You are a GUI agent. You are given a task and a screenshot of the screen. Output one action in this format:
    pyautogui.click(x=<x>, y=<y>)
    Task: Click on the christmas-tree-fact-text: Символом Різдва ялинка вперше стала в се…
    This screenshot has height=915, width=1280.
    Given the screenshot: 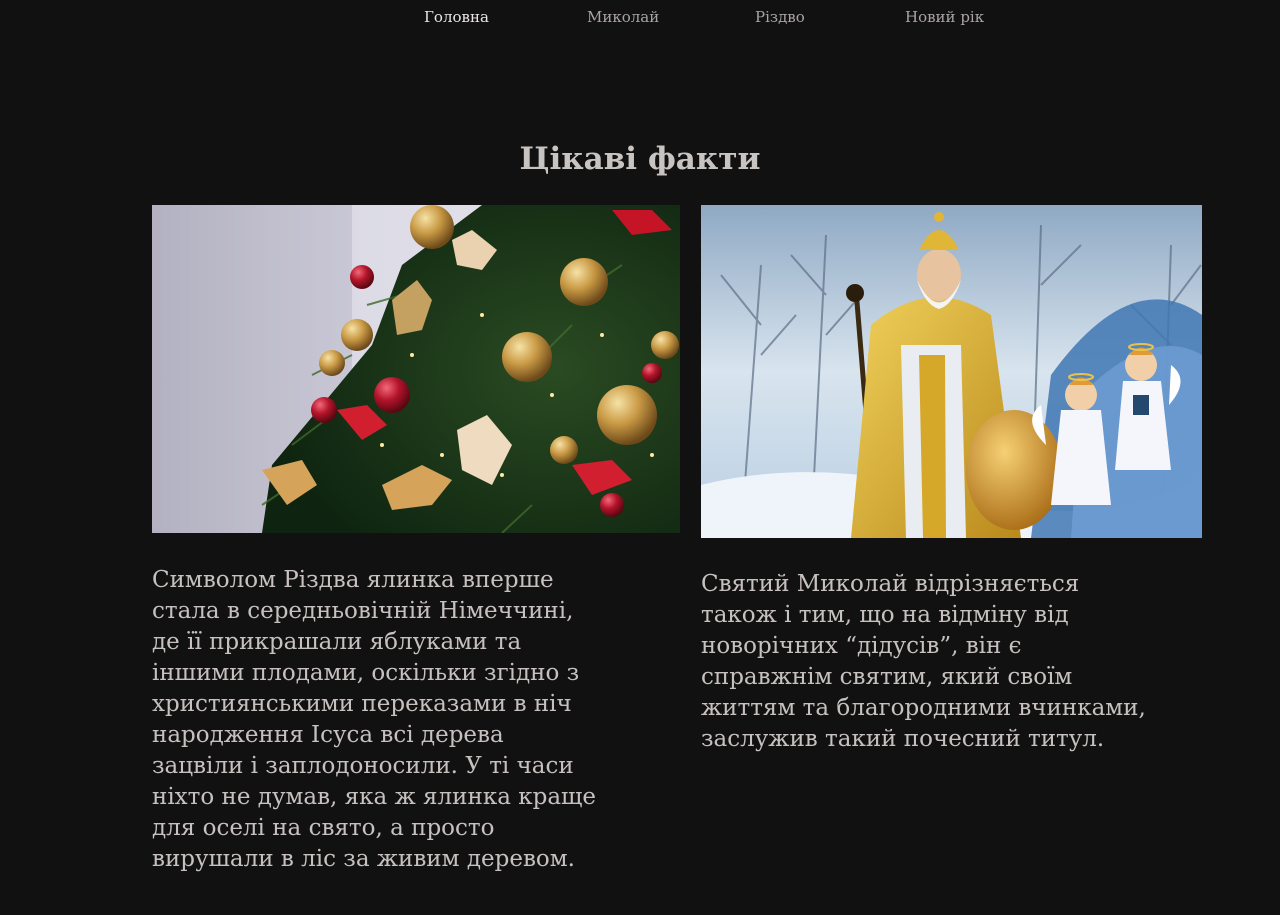 What is the action you would take?
    pyautogui.click(x=374, y=719)
    